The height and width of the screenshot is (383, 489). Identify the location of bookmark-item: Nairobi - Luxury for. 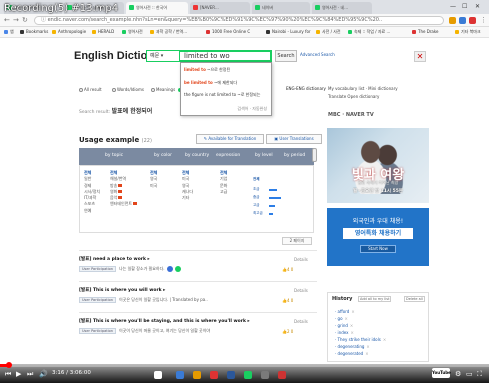
(288, 31).